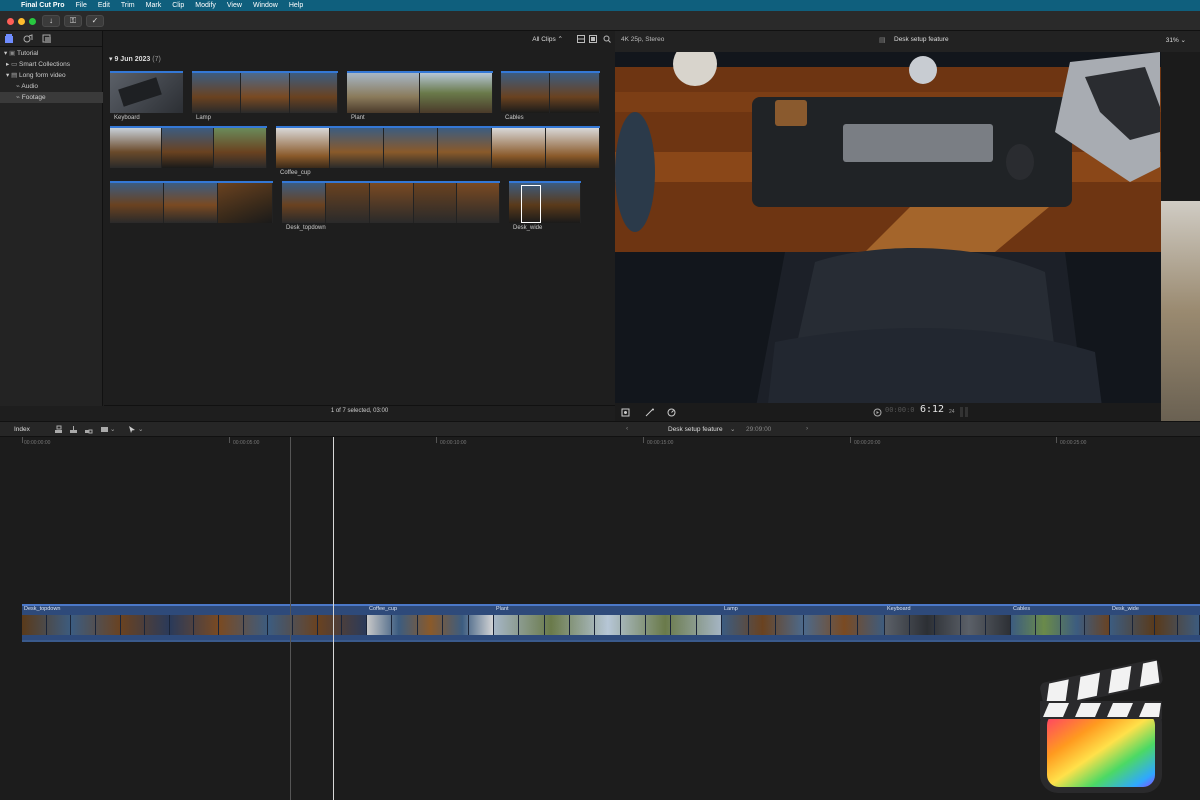  What do you see at coordinates (545, 202) in the screenshot?
I see `browser-clip-desk-wide` at bounding box center [545, 202].